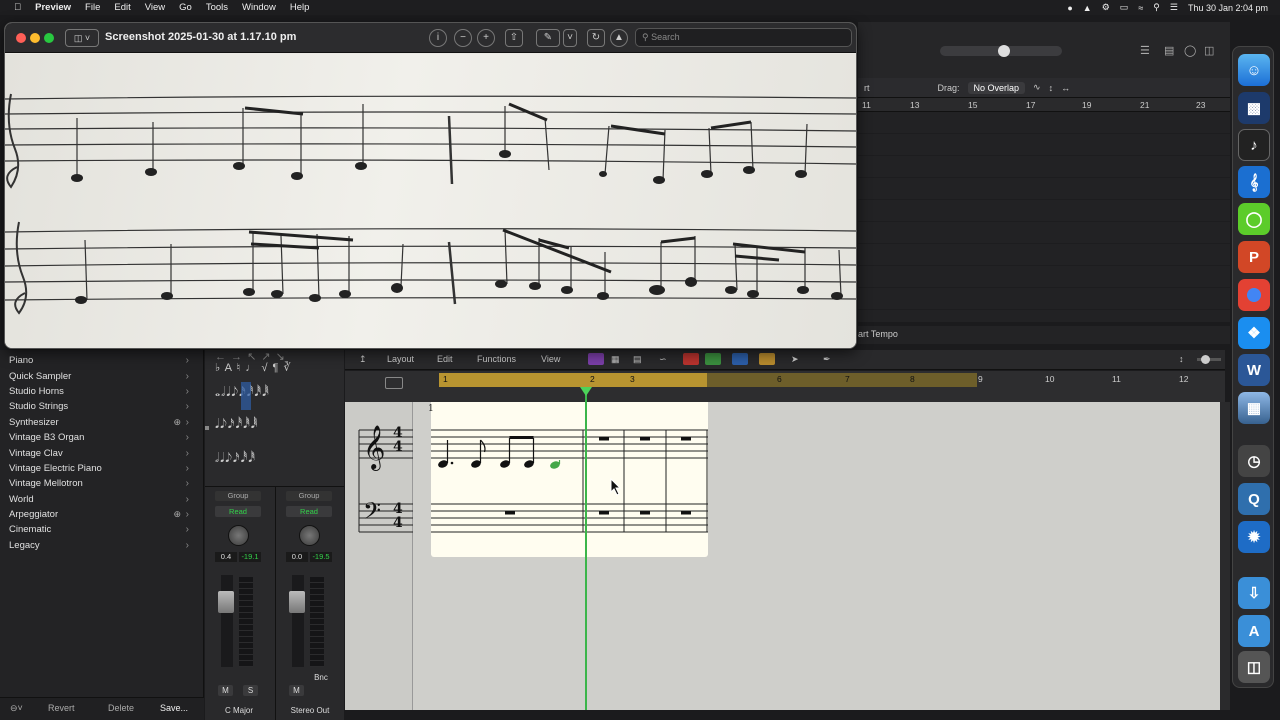 The height and width of the screenshot is (720, 1280). I want to click on menu-app-name: Preview, so click(53, 7).